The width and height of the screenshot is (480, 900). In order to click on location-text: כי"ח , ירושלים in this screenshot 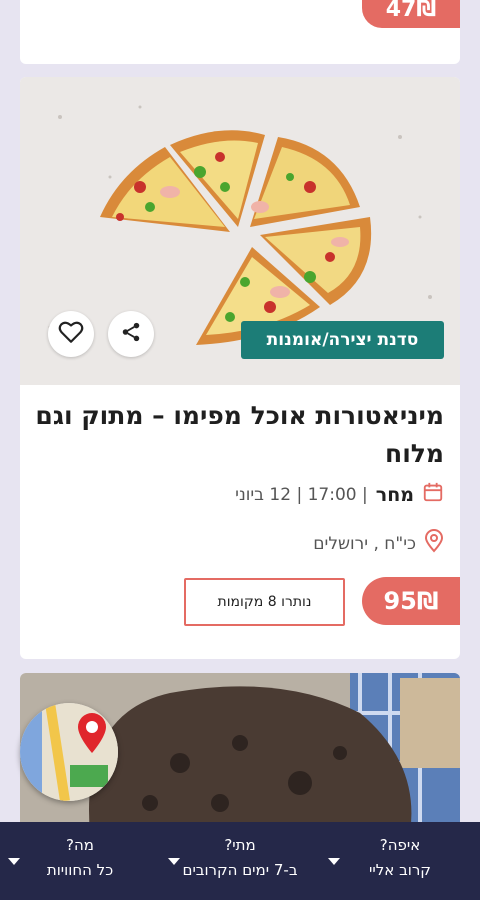, I will do `click(364, 543)`.